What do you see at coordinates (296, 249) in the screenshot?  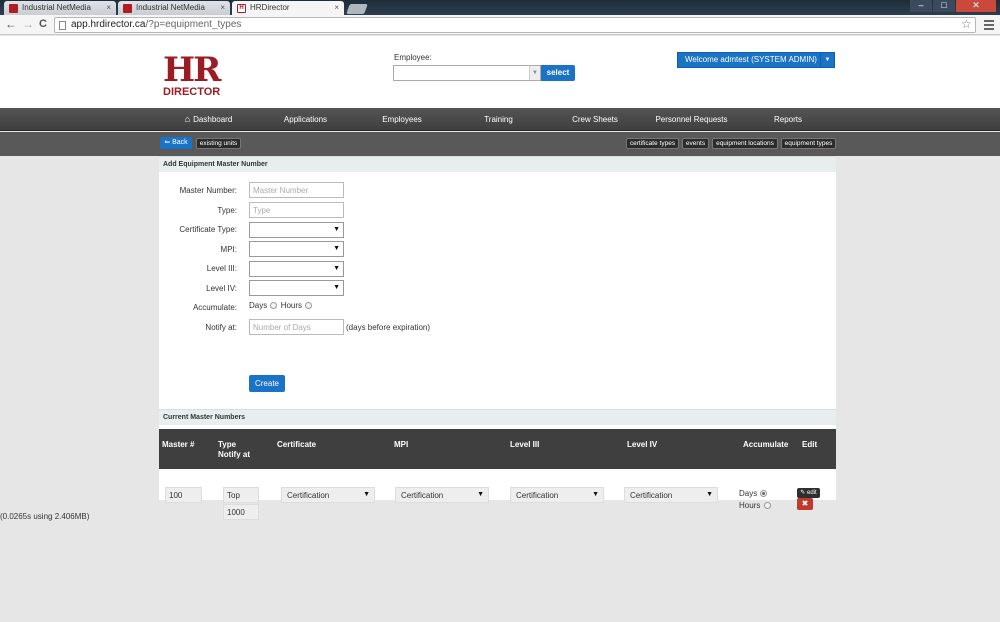 I see `mpi-select: ▼` at bounding box center [296, 249].